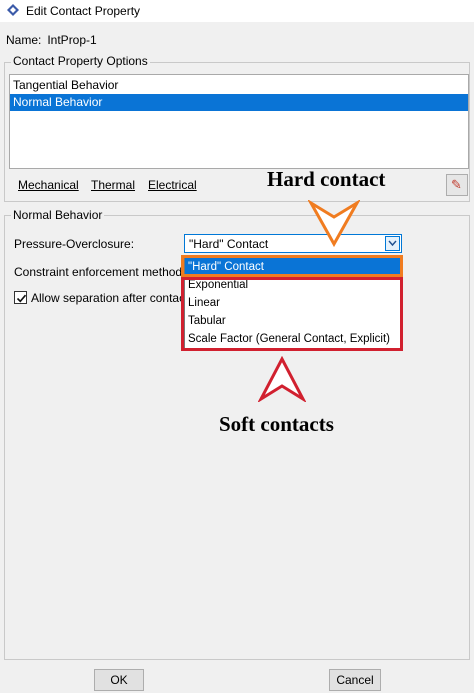  Describe the element at coordinates (237, 11) in the screenshot. I see `title-bar: Edit Contact Property` at that location.